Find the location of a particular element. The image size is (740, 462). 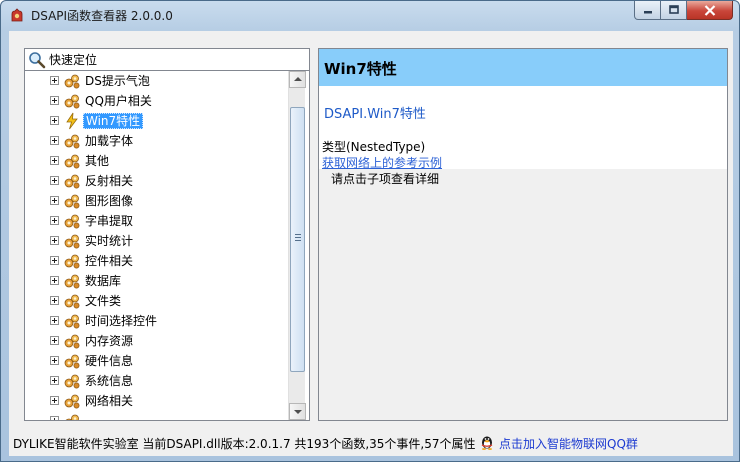

tree-item-label: 控件相关 is located at coordinates (109, 261).